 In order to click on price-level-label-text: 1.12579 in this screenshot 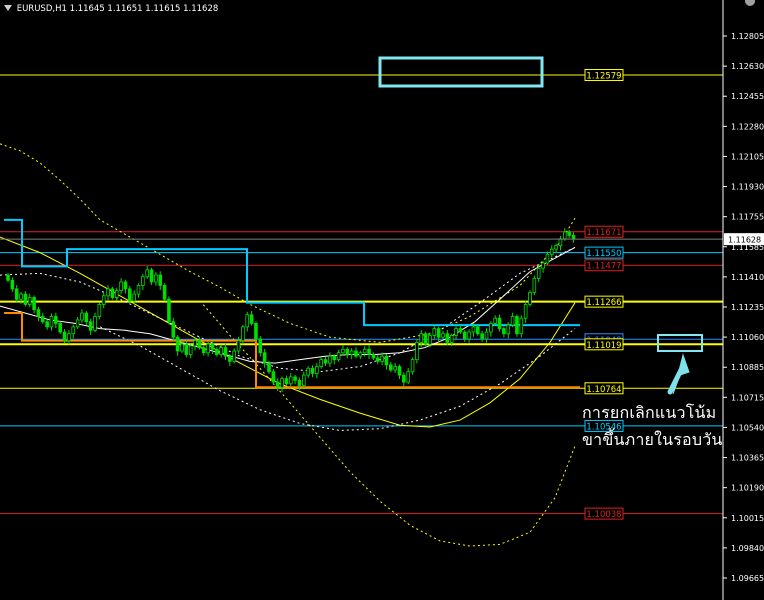, I will do `click(603, 77)`.